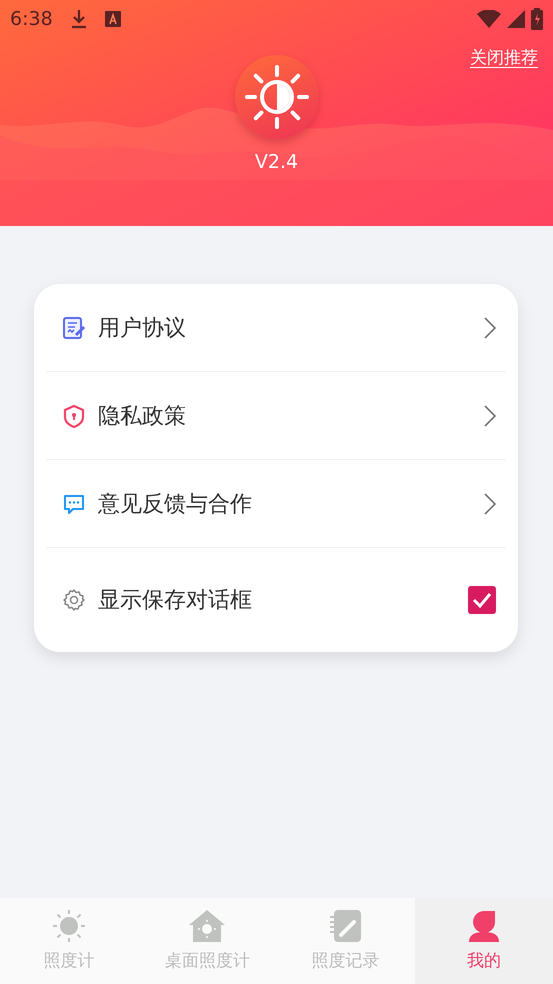  Describe the element at coordinates (74, 416) in the screenshot. I see `shield-lock-icon` at that location.